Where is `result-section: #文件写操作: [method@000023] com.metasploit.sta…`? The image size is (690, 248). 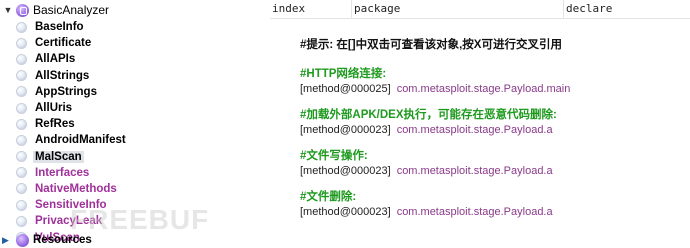
result-section: #文件写操作: [method@000023] com.metasploit.sta… is located at coordinates (435, 164).